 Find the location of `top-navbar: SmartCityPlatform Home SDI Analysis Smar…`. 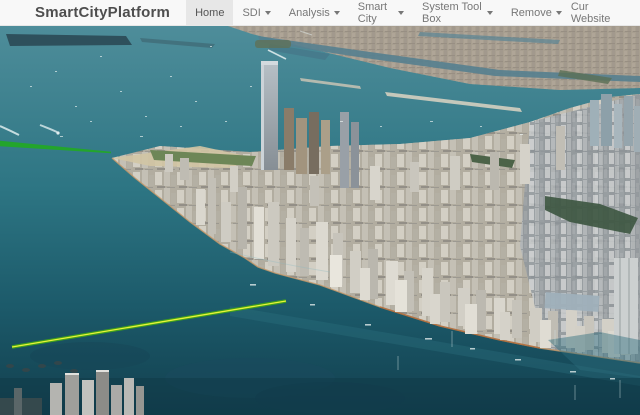

top-navbar: SmartCityPlatform Home SDI Analysis Smar… is located at coordinates (320, 13).